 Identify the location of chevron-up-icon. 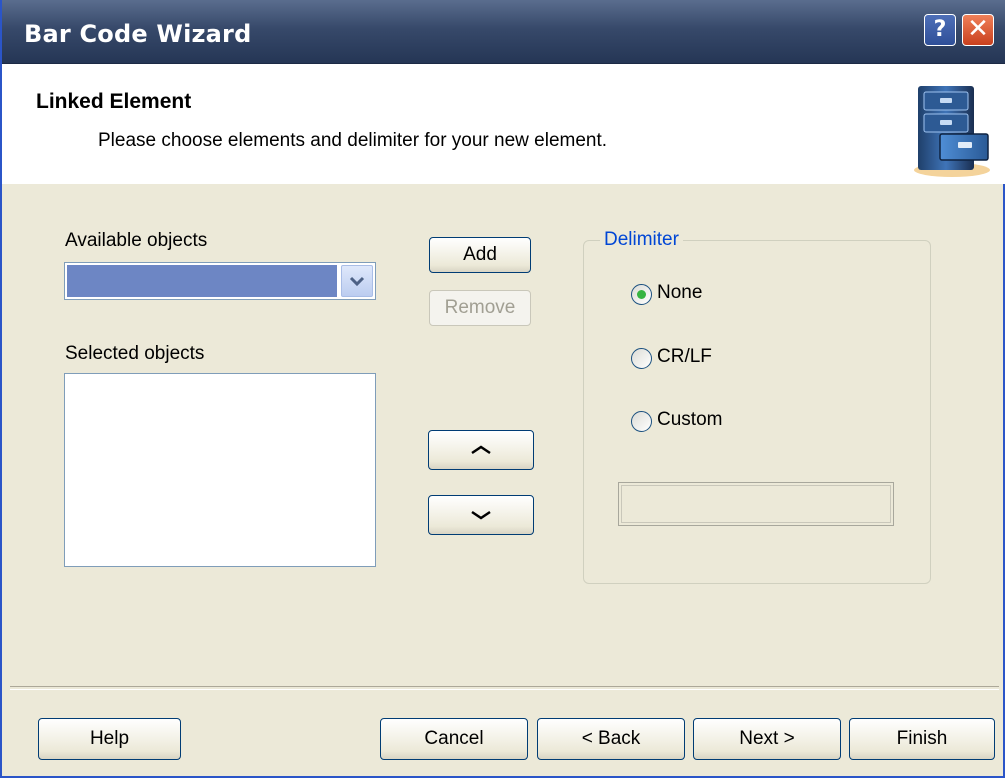
(481, 450).